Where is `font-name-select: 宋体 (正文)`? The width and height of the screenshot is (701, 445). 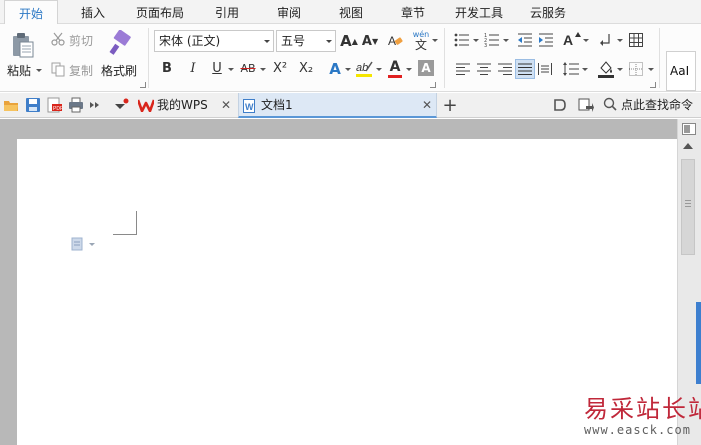 font-name-select: 宋体 (正文) is located at coordinates (214, 41).